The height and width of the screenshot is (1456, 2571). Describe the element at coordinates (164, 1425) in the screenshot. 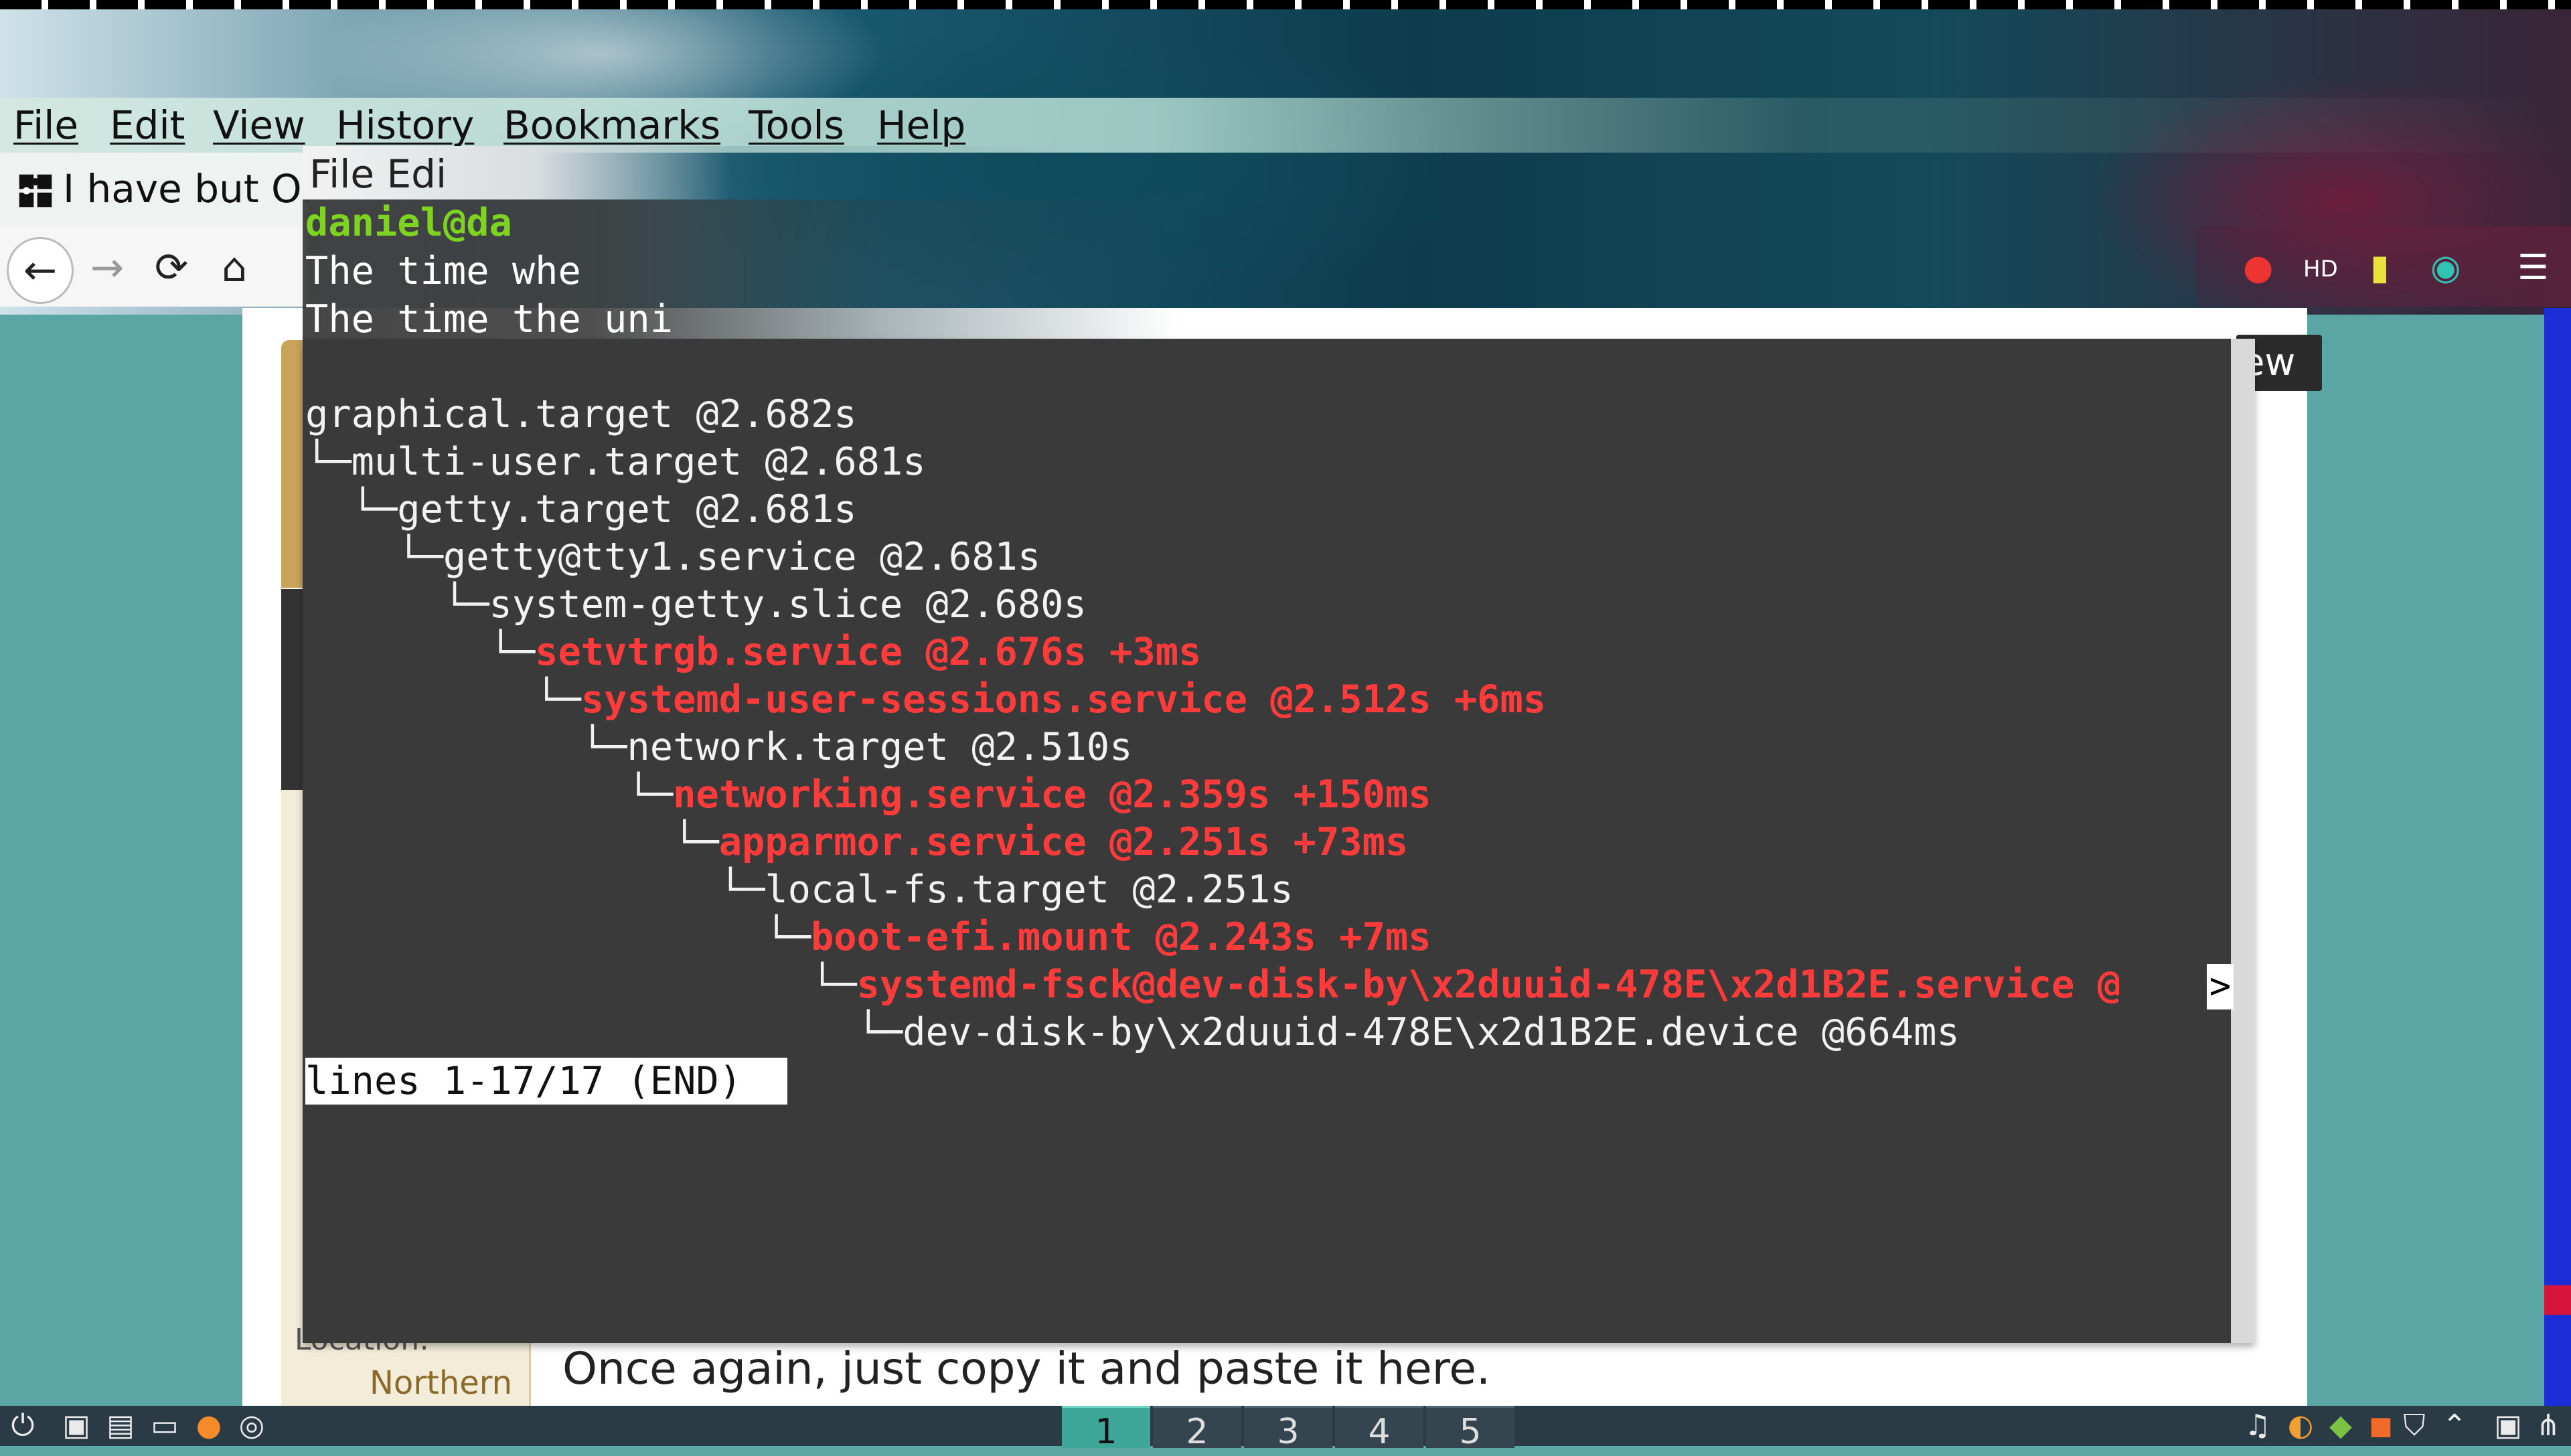

I see `desktop-icon: ▭` at that location.